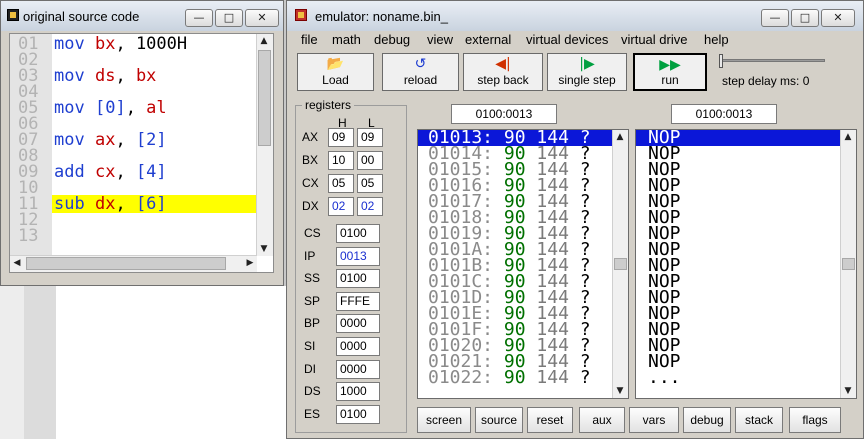  Describe the element at coordinates (444, 420) in the screenshot. I see `screen-button: screen` at that location.